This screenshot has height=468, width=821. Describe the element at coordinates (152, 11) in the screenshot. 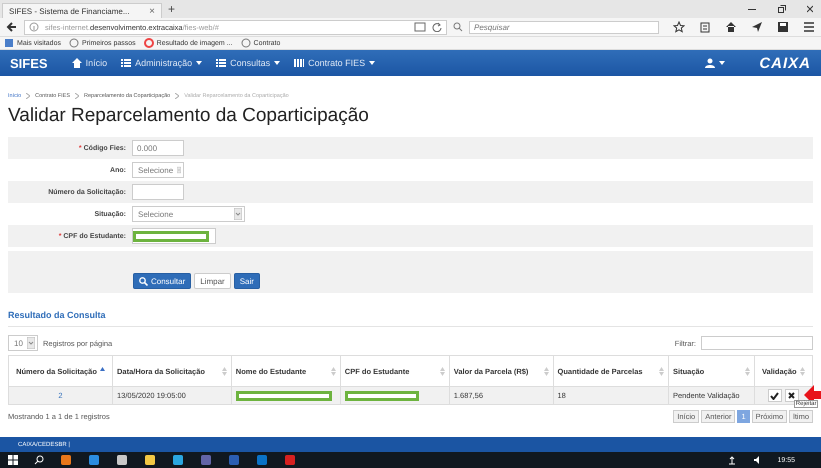

I see `close-tab-button: ×` at that location.